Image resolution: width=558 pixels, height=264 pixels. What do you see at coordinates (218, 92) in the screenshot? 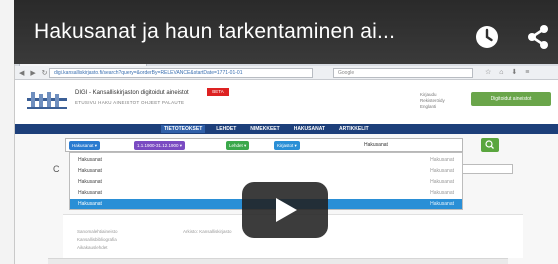
I see `beta-badge: BETA` at bounding box center [218, 92].